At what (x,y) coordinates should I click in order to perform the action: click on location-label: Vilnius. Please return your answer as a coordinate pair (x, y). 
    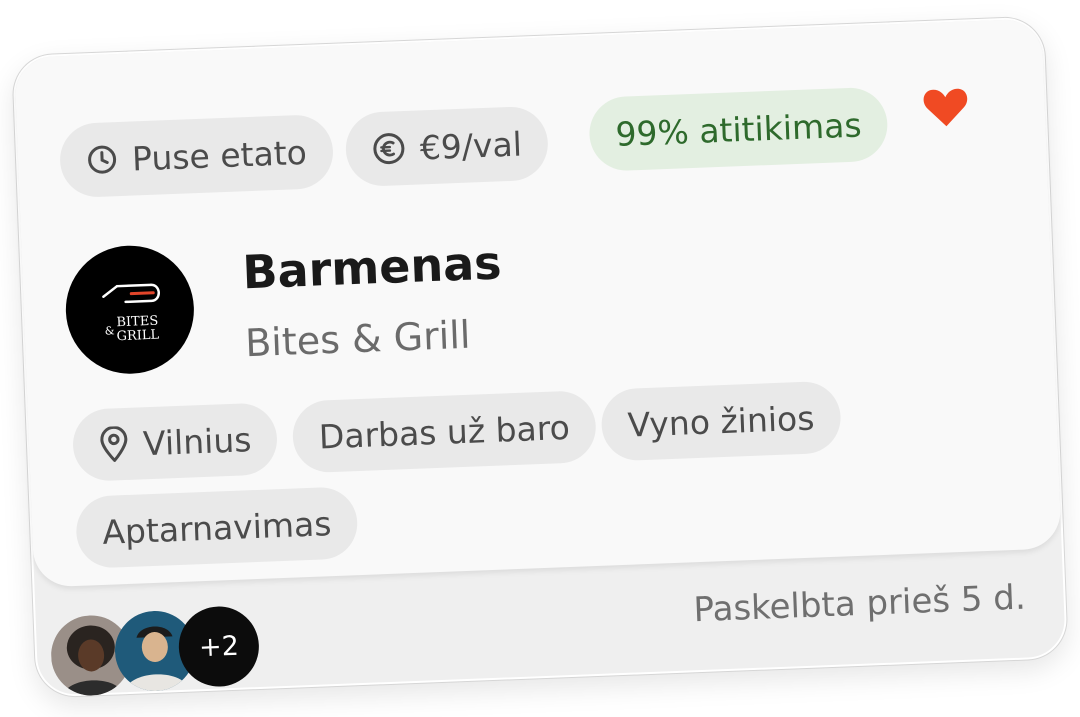
    Looking at the image, I should click on (197, 441).